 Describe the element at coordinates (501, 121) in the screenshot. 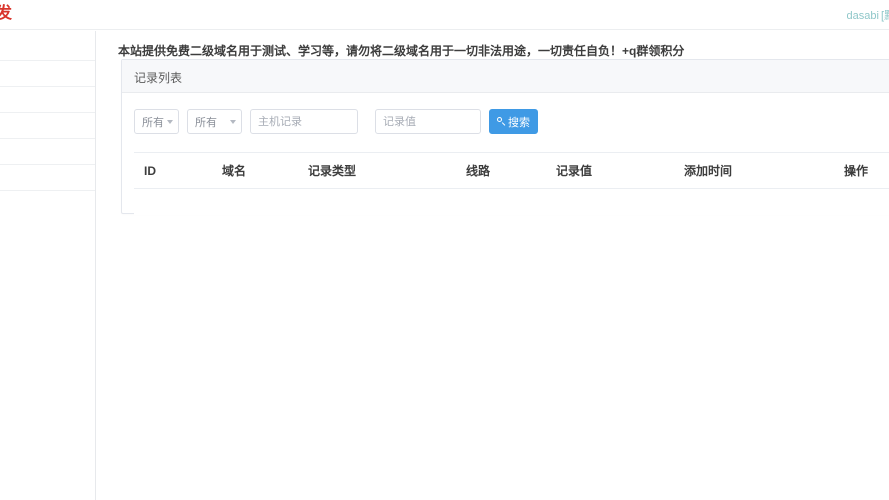

I see `search-icon` at that location.